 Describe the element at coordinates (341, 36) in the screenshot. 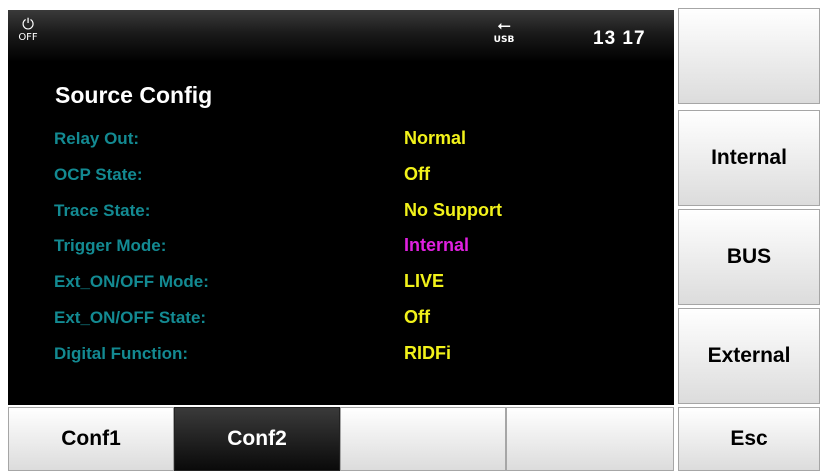

I see `status-bar: ⏻ OFF ⭠ USB 13 17` at that location.